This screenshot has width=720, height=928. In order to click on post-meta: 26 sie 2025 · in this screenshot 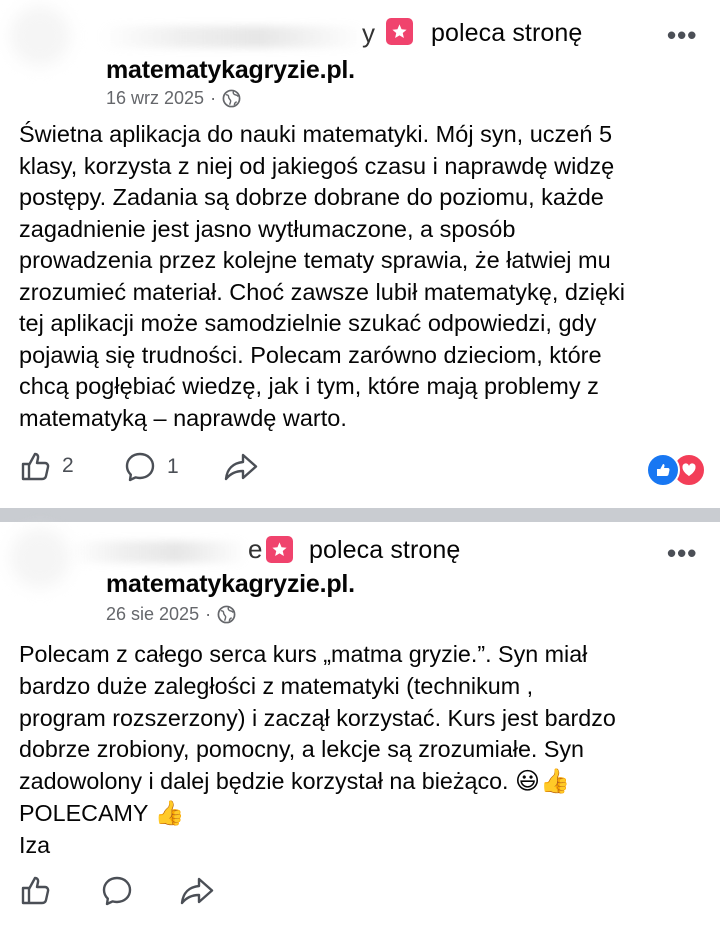, I will do `click(171, 614)`.